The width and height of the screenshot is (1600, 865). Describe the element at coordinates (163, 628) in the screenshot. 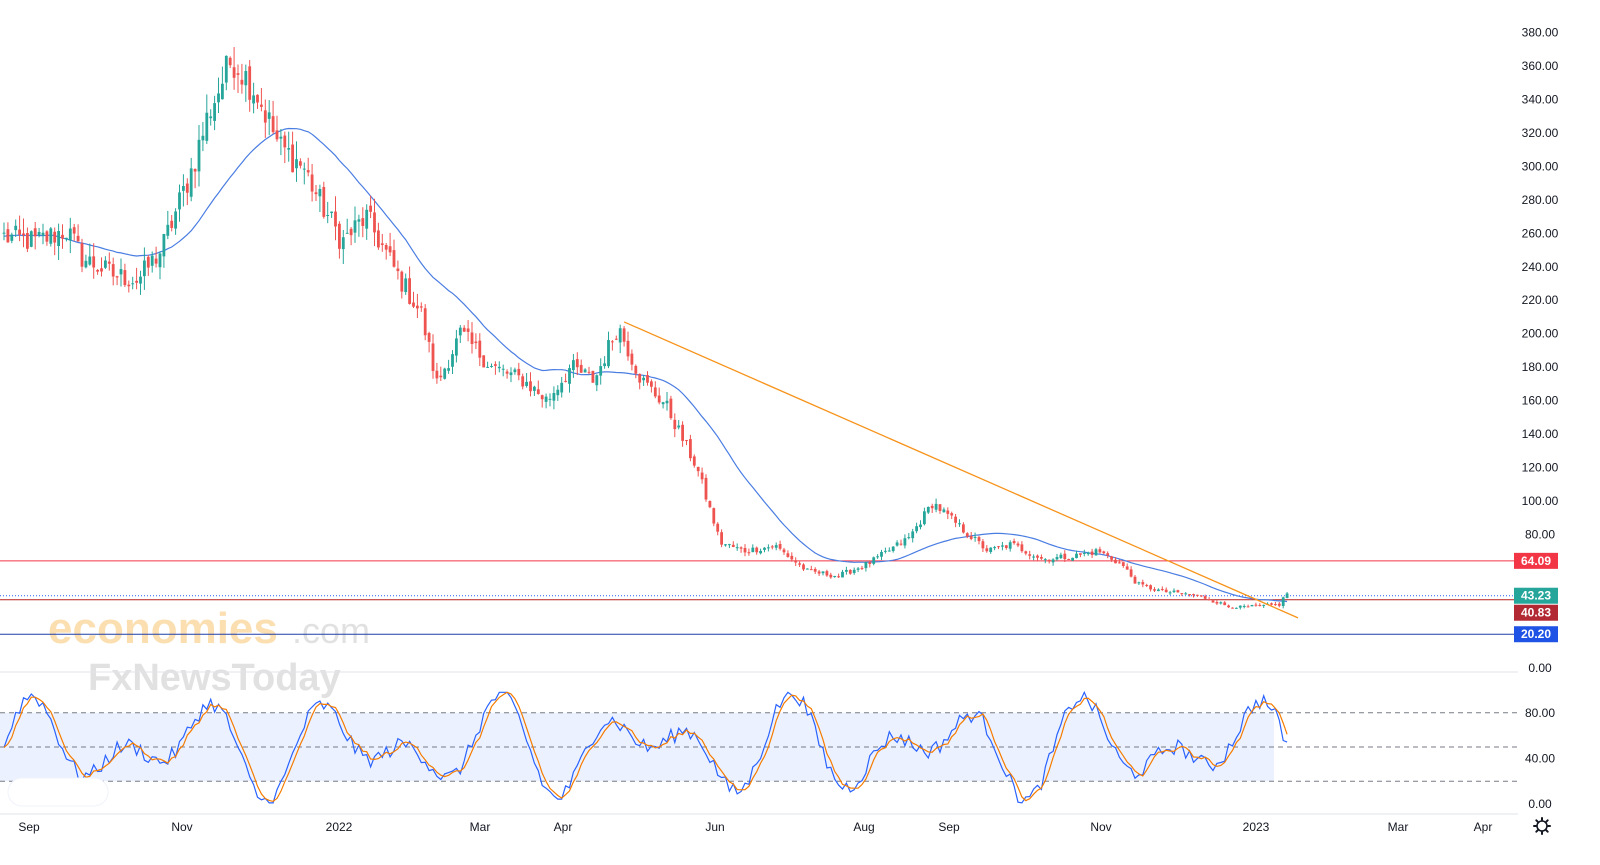

I see `watermark-brand-main: economies` at that location.